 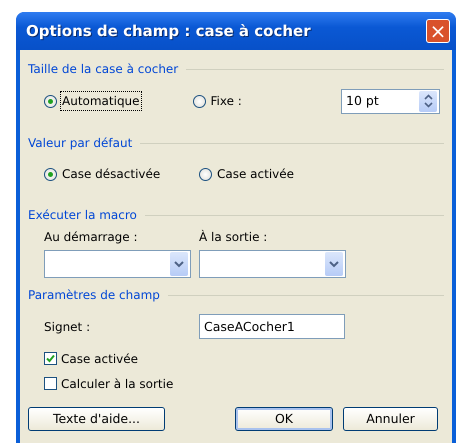 What do you see at coordinates (284, 419) in the screenshot?
I see `dialog-button: OK` at bounding box center [284, 419].